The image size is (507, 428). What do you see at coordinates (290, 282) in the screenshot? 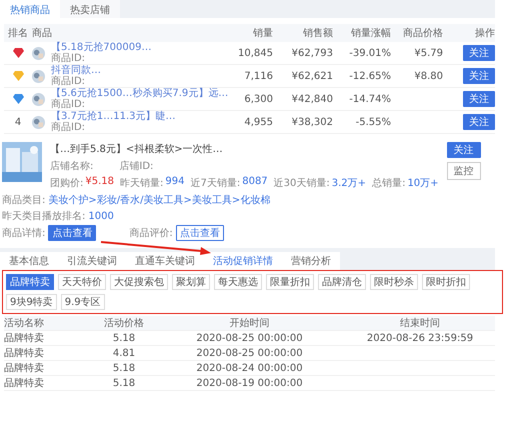
I see `filter-chip: 限量折扣` at bounding box center [290, 282].